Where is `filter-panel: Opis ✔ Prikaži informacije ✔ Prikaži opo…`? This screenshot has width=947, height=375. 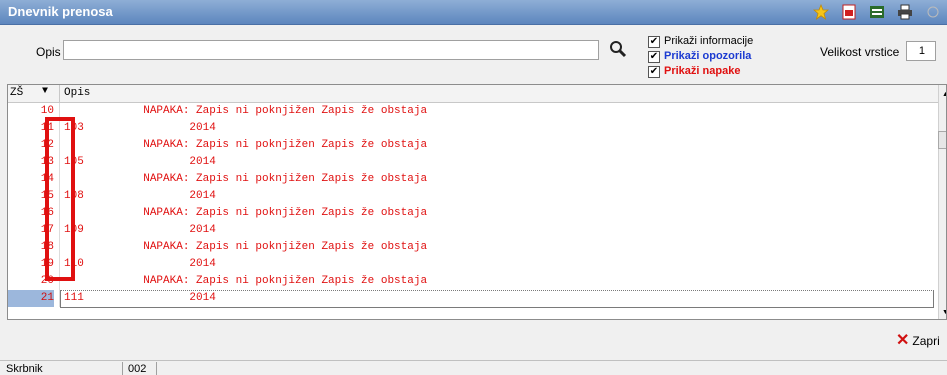
filter-panel: Opis ✔ Prikaži informacije ✔ Prikaži opo… is located at coordinates (473, 53).